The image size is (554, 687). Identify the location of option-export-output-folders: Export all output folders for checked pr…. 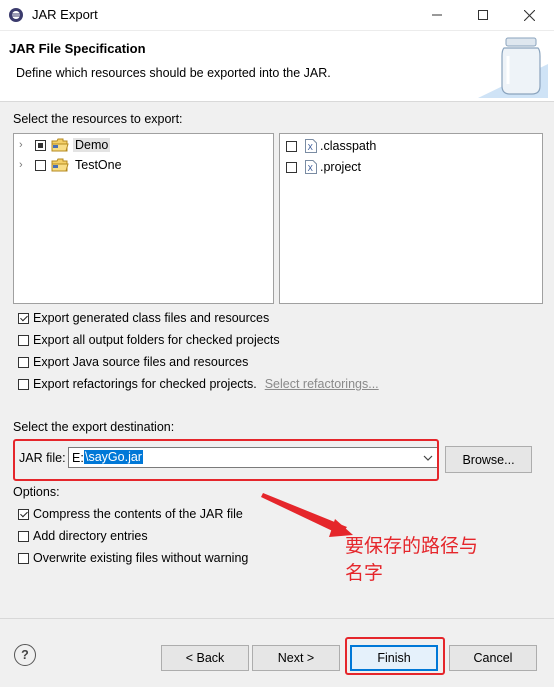
(149, 340).